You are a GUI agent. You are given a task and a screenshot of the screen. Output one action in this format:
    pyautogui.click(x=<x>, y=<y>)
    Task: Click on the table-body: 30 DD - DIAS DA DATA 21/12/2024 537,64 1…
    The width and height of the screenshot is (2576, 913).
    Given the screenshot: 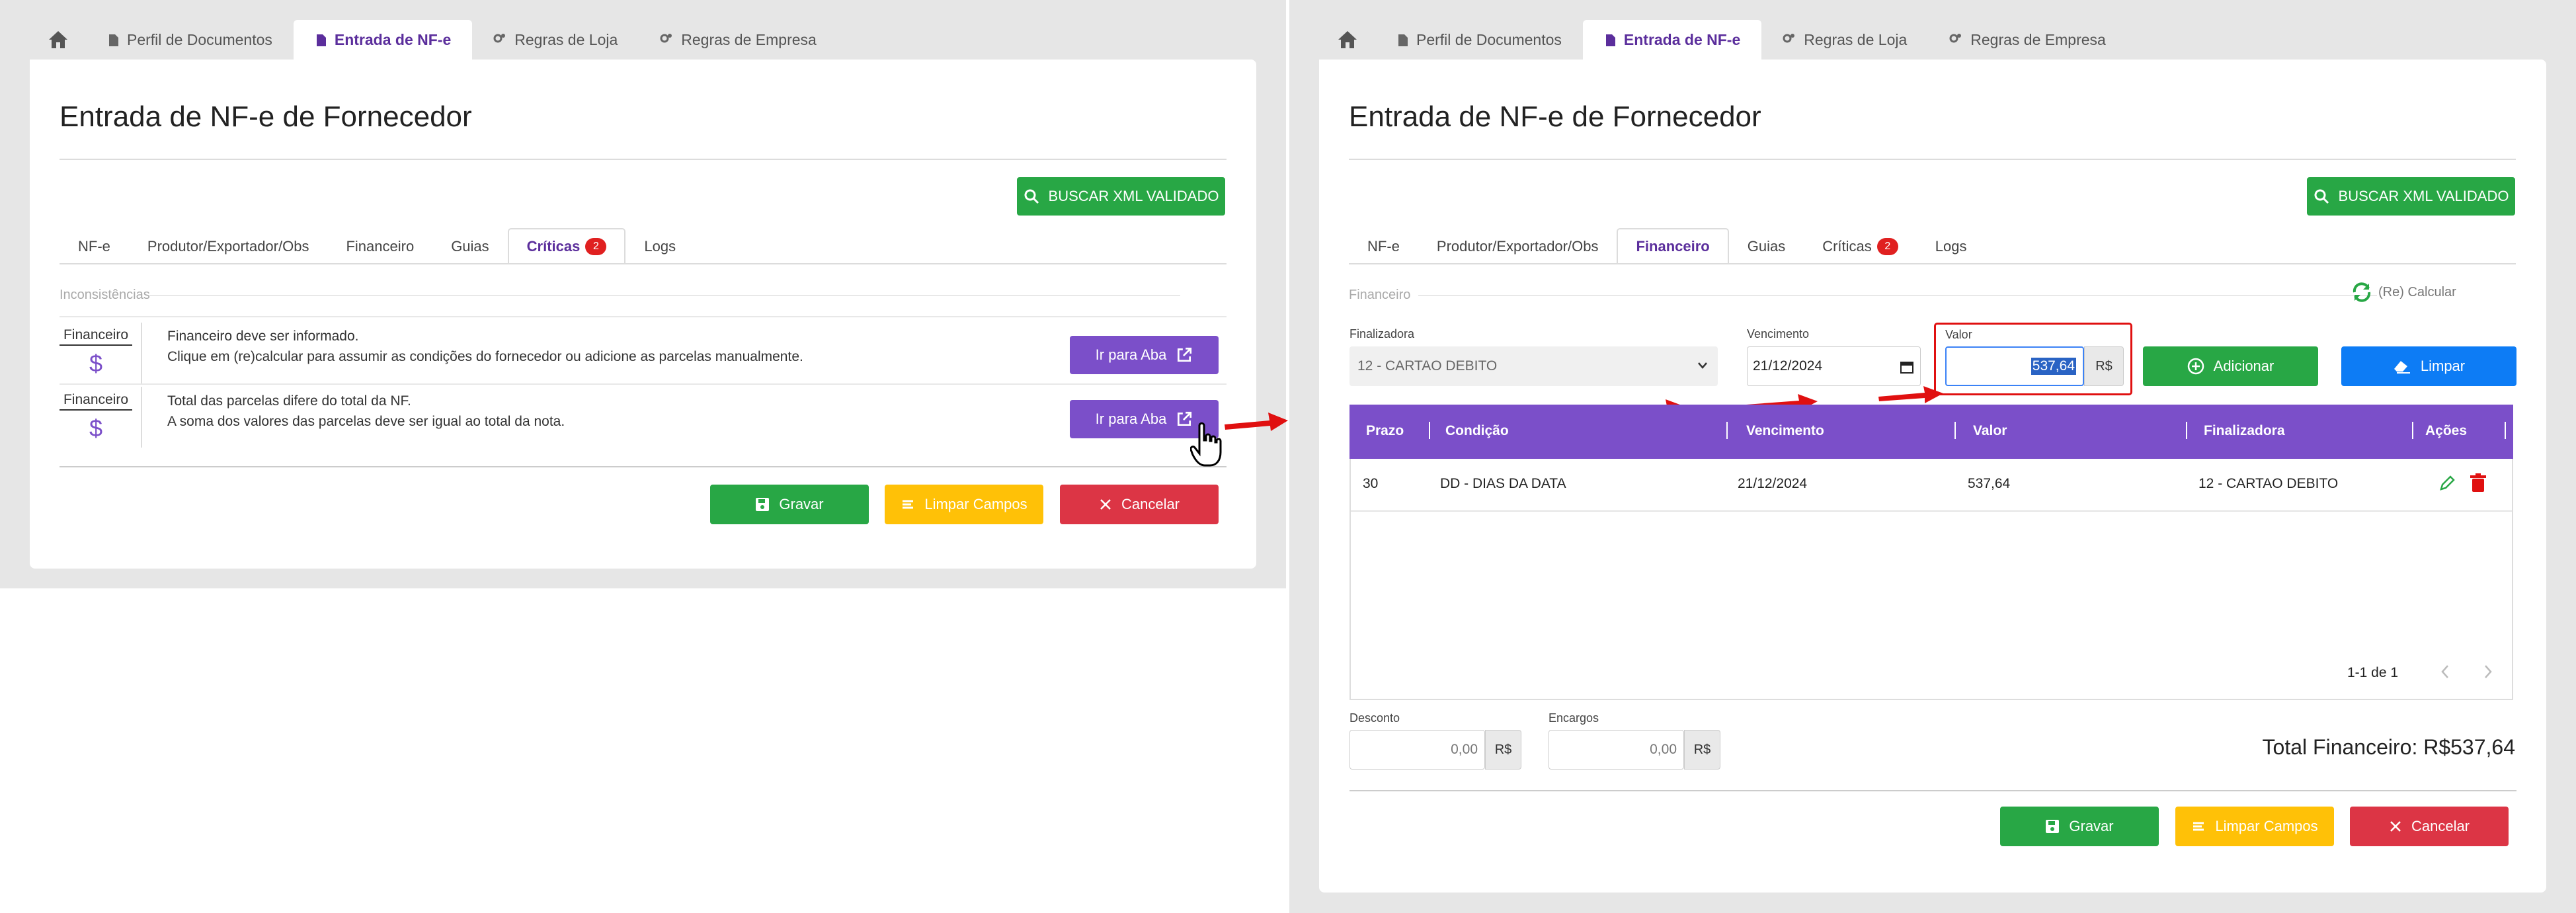 What is the action you would take?
    pyautogui.click(x=1931, y=579)
    